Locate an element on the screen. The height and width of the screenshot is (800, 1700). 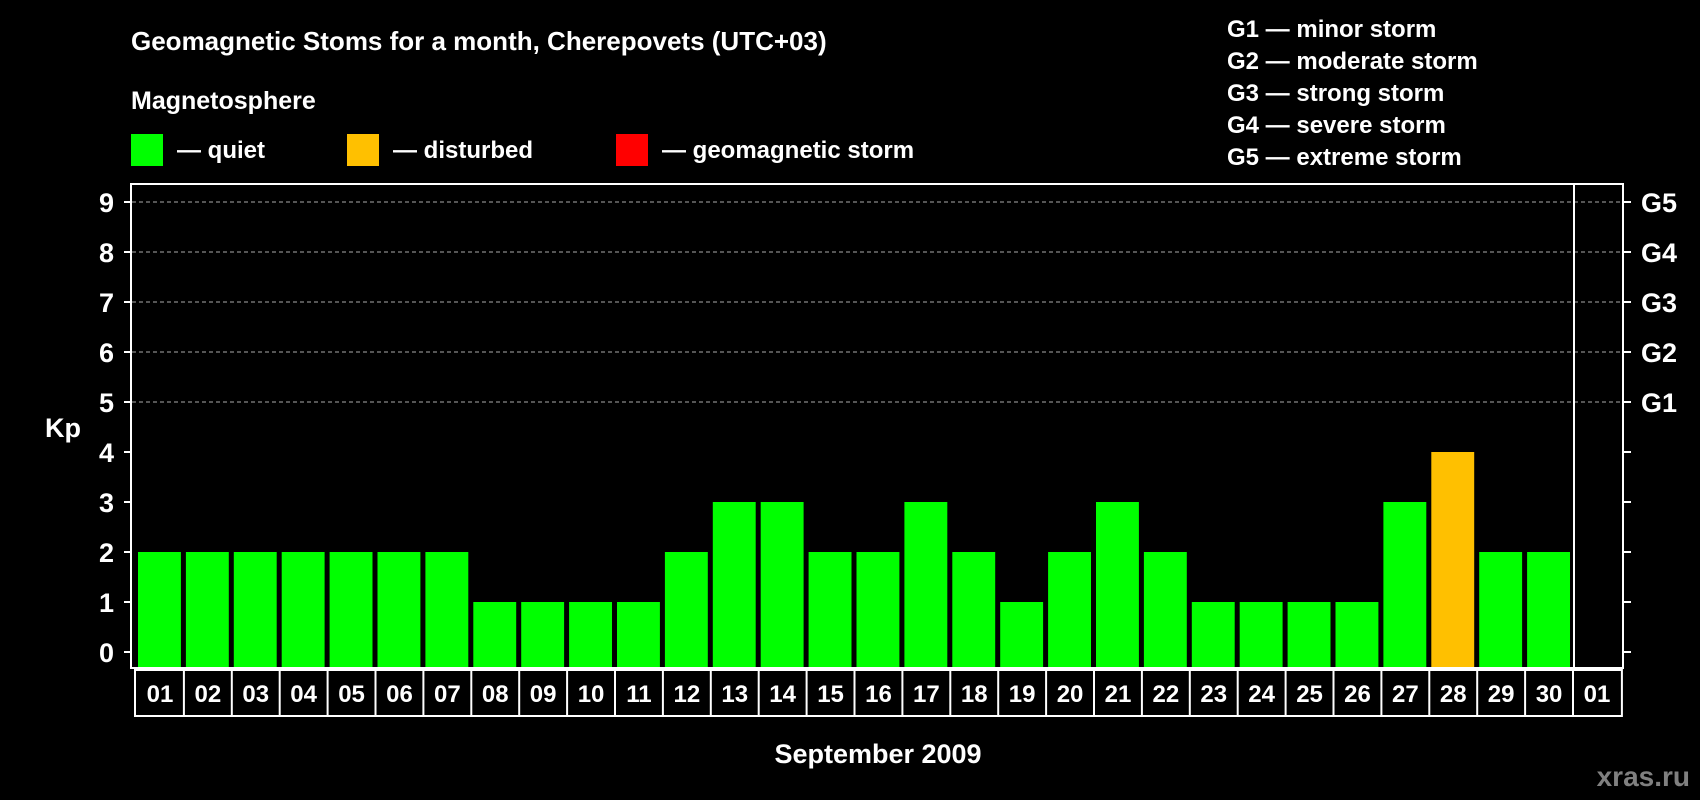
storm-scale-item: G1 — minor storm is located at coordinates (1331, 29).